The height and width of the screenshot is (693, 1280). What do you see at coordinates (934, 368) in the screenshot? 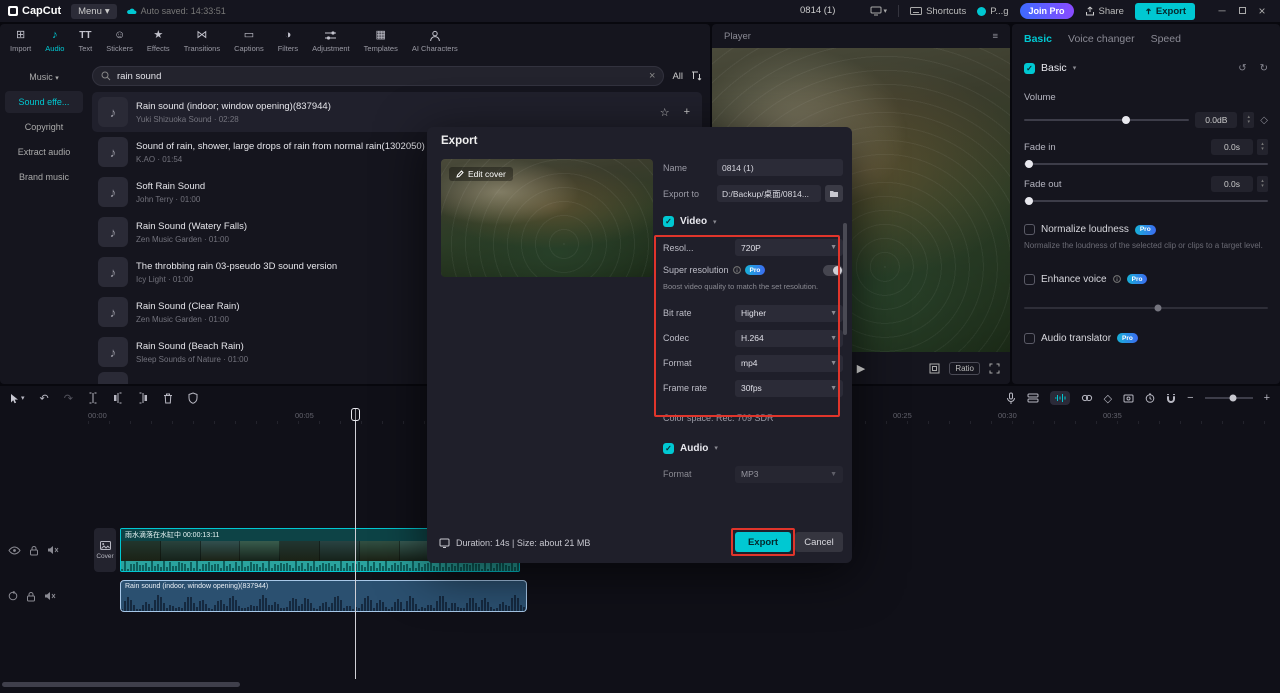
I see `fit-icon` at bounding box center [934, 368].